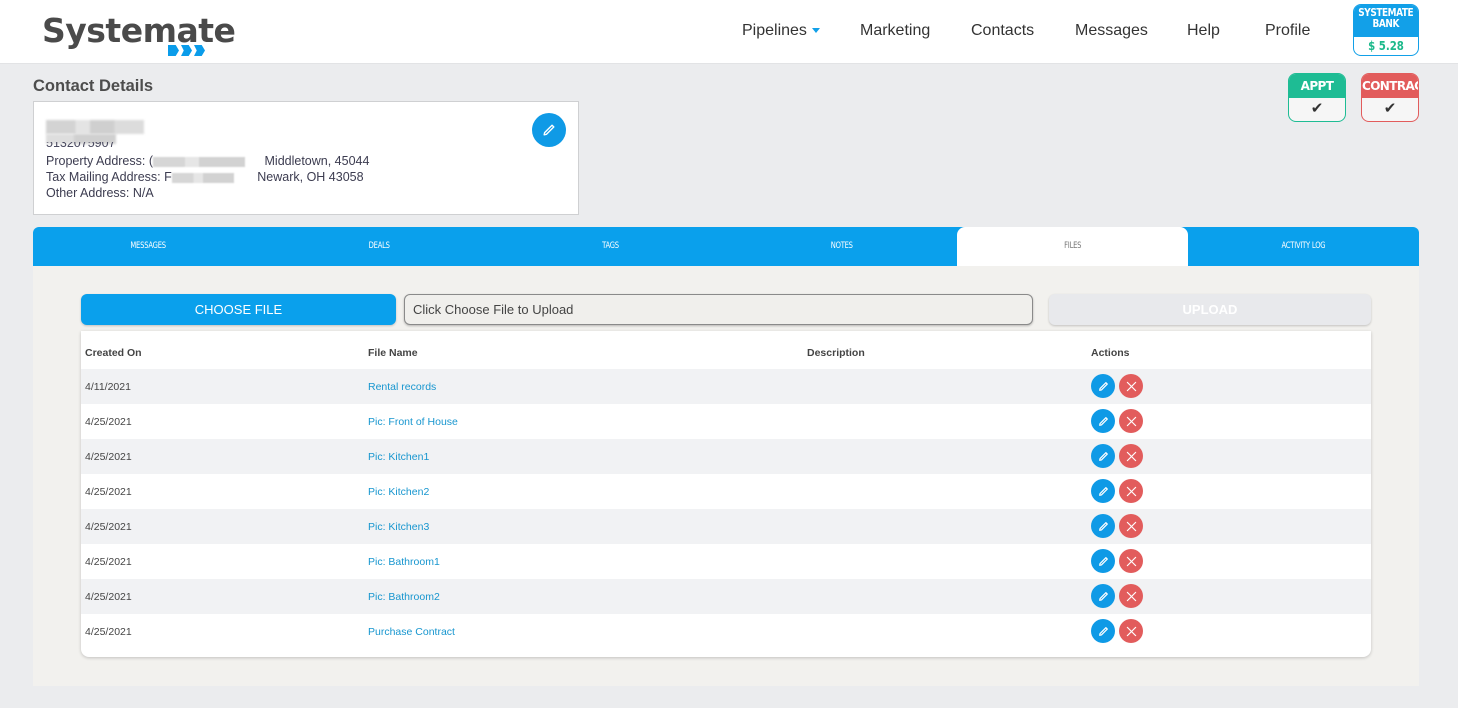 The image size is (1458, 708). Describe the element at coordinates (895, 31) in the screenshot. I see `nav-marketing: Marketing` at that location.